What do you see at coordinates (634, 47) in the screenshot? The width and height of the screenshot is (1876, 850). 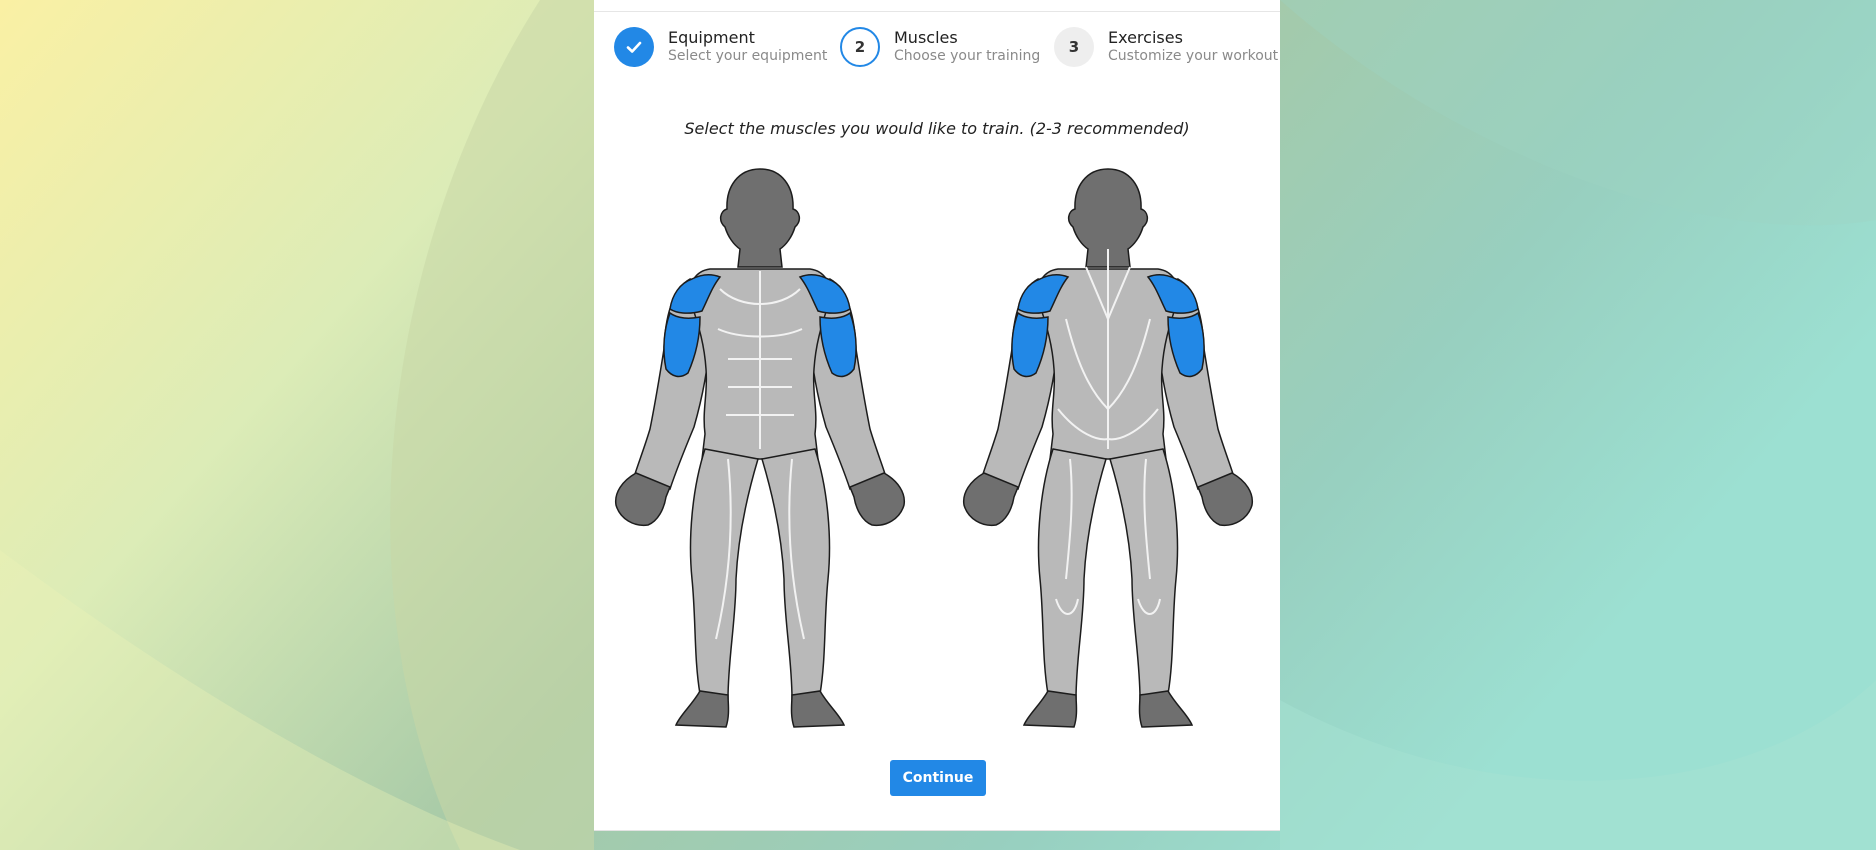 I see `checkmark-icon` at bounding box center [634, 47].